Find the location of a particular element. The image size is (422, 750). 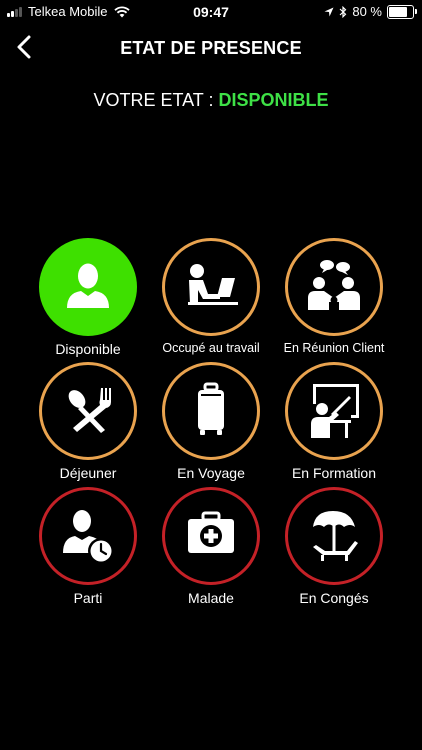

medical-kit-icon is located at coordinates (211, 532).